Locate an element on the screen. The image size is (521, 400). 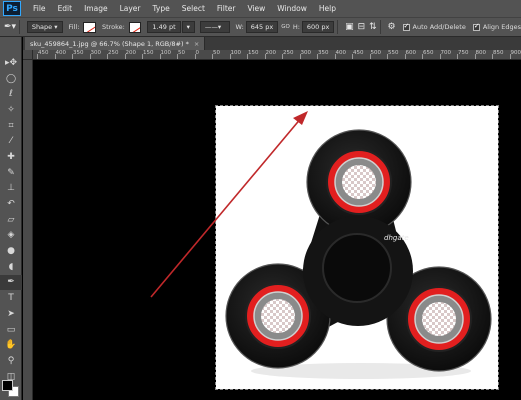
healing-brush-tool-icon: ✚ is located at coordinates (11, 157).